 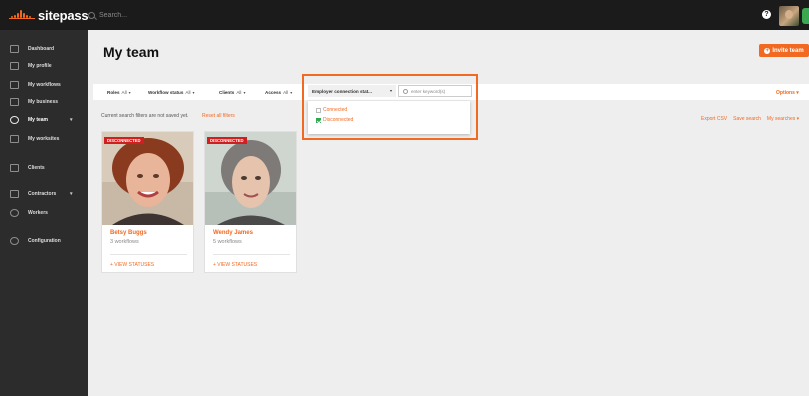 I want to click on sidebar-item-label: My worksites, so click(x=44, y=139).